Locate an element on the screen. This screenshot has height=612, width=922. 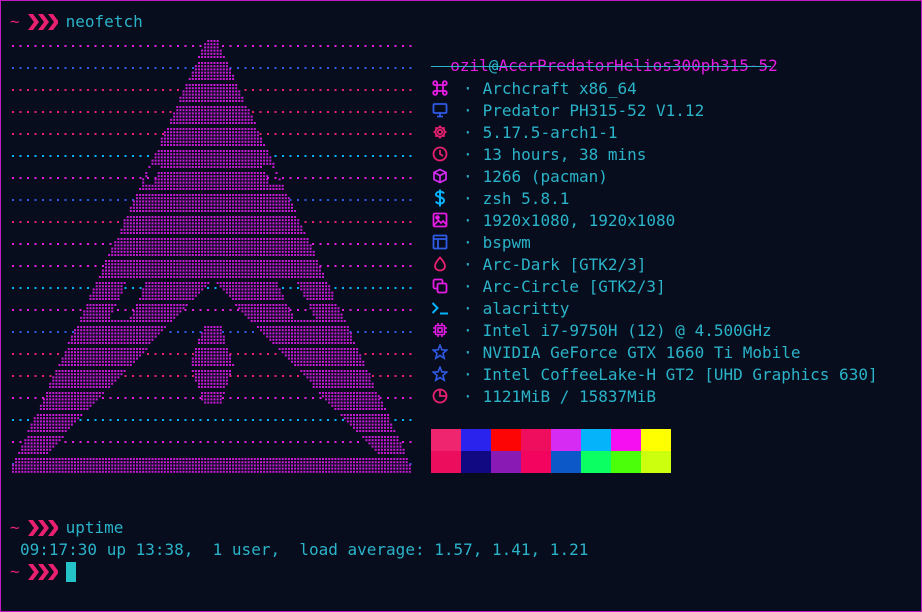
window-layout-icon is located at coordinates (440, 242).